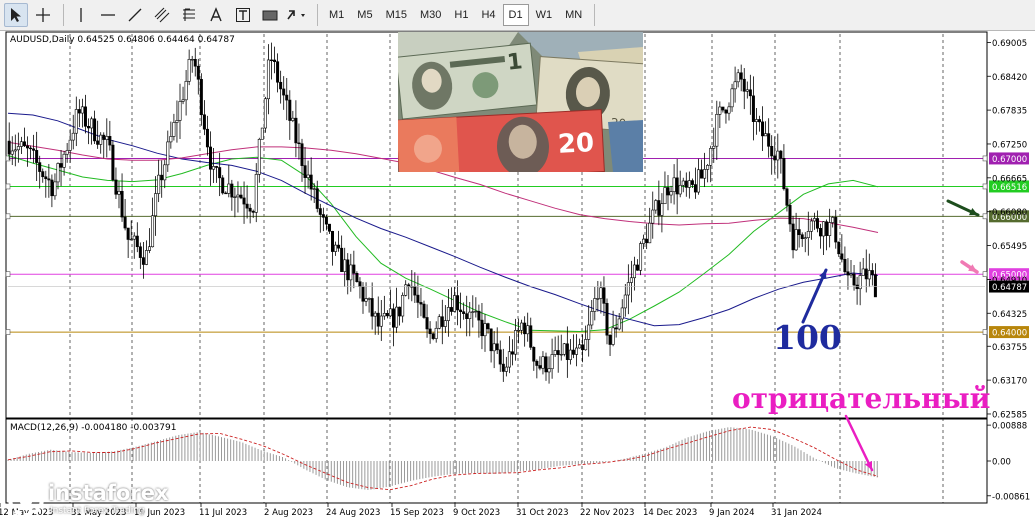 The image size is (1035, 522). Describe the element at coordinates (135, 15) in the screenshot. I see `trendline-icon` at that location.